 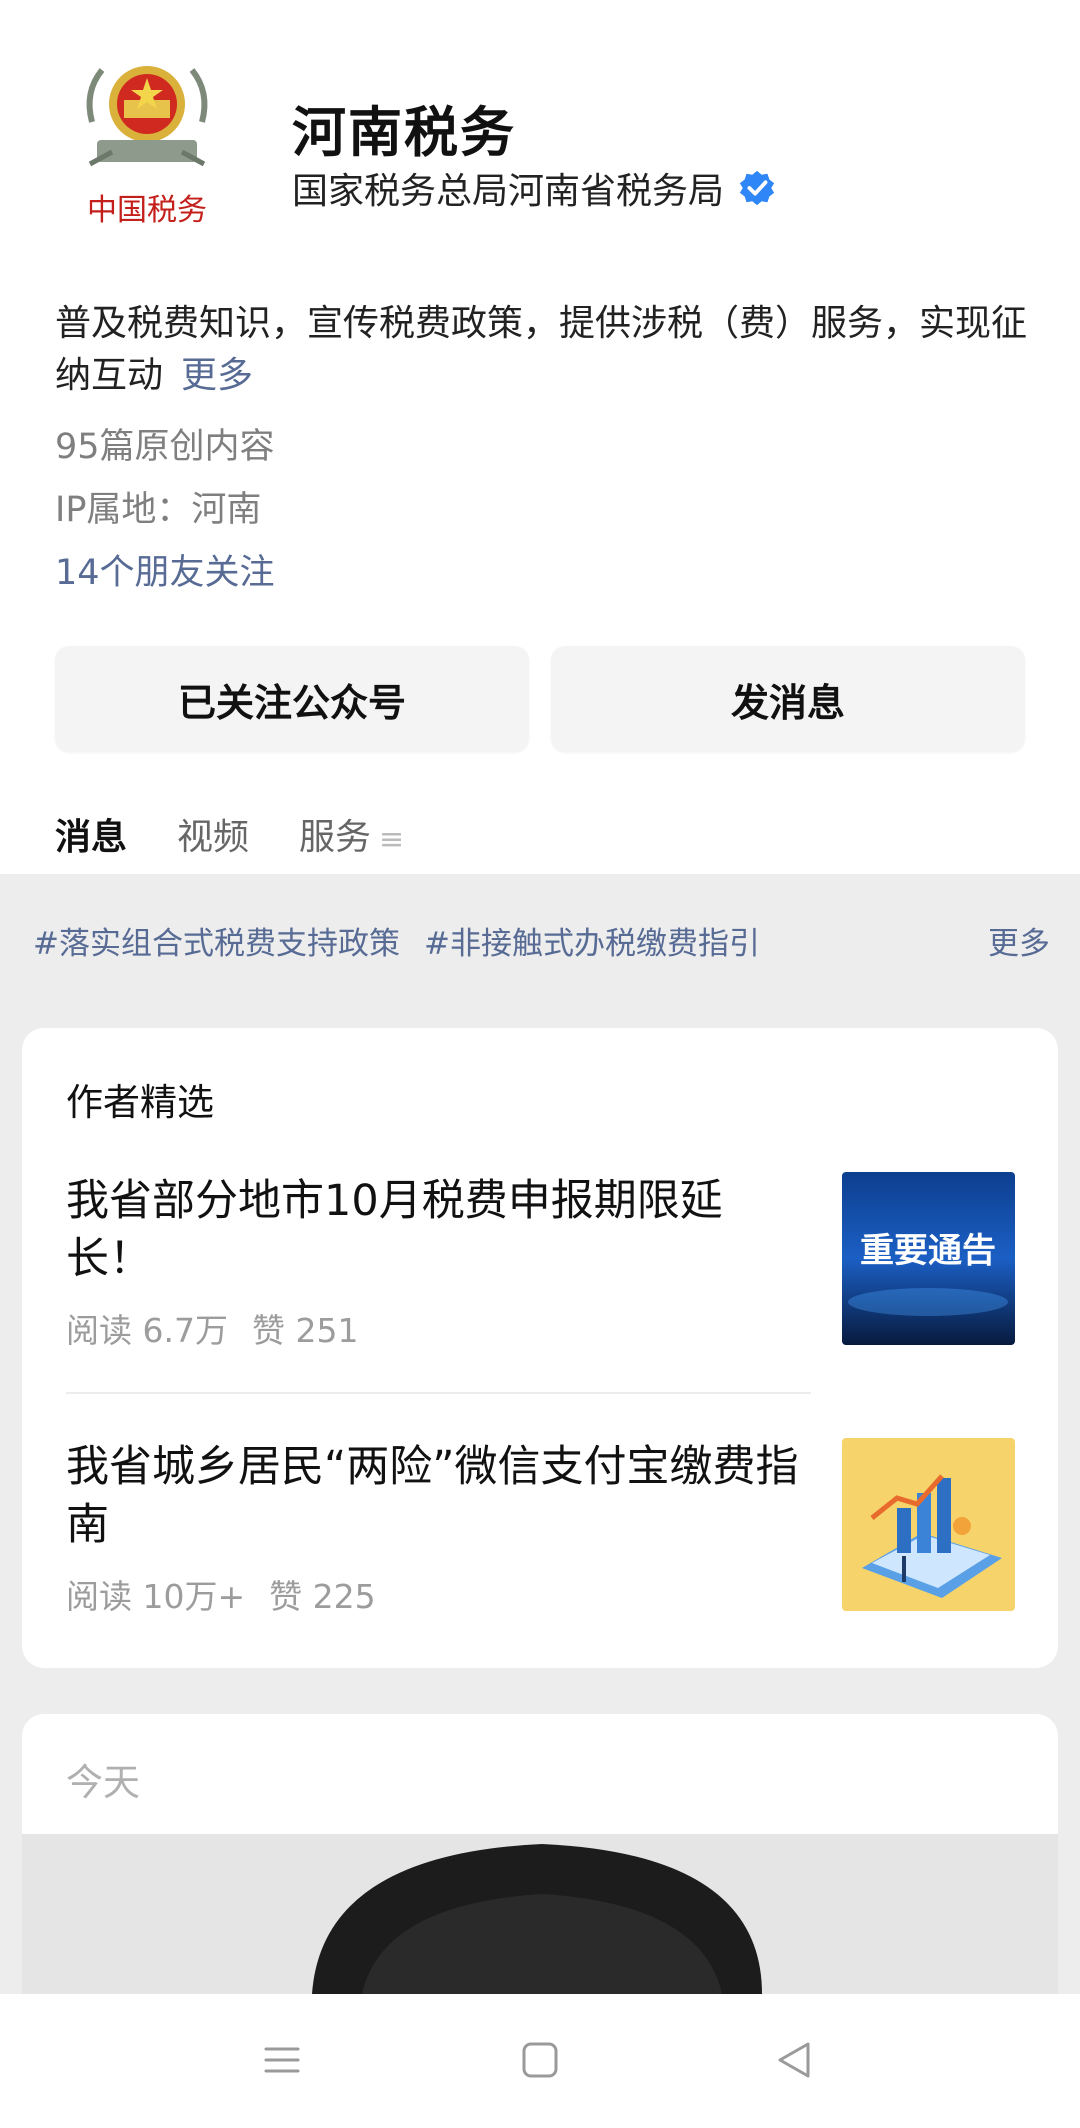 I want to click on article-meta: 阅读 6.7万赞 251, so click(x=224, y=1328).